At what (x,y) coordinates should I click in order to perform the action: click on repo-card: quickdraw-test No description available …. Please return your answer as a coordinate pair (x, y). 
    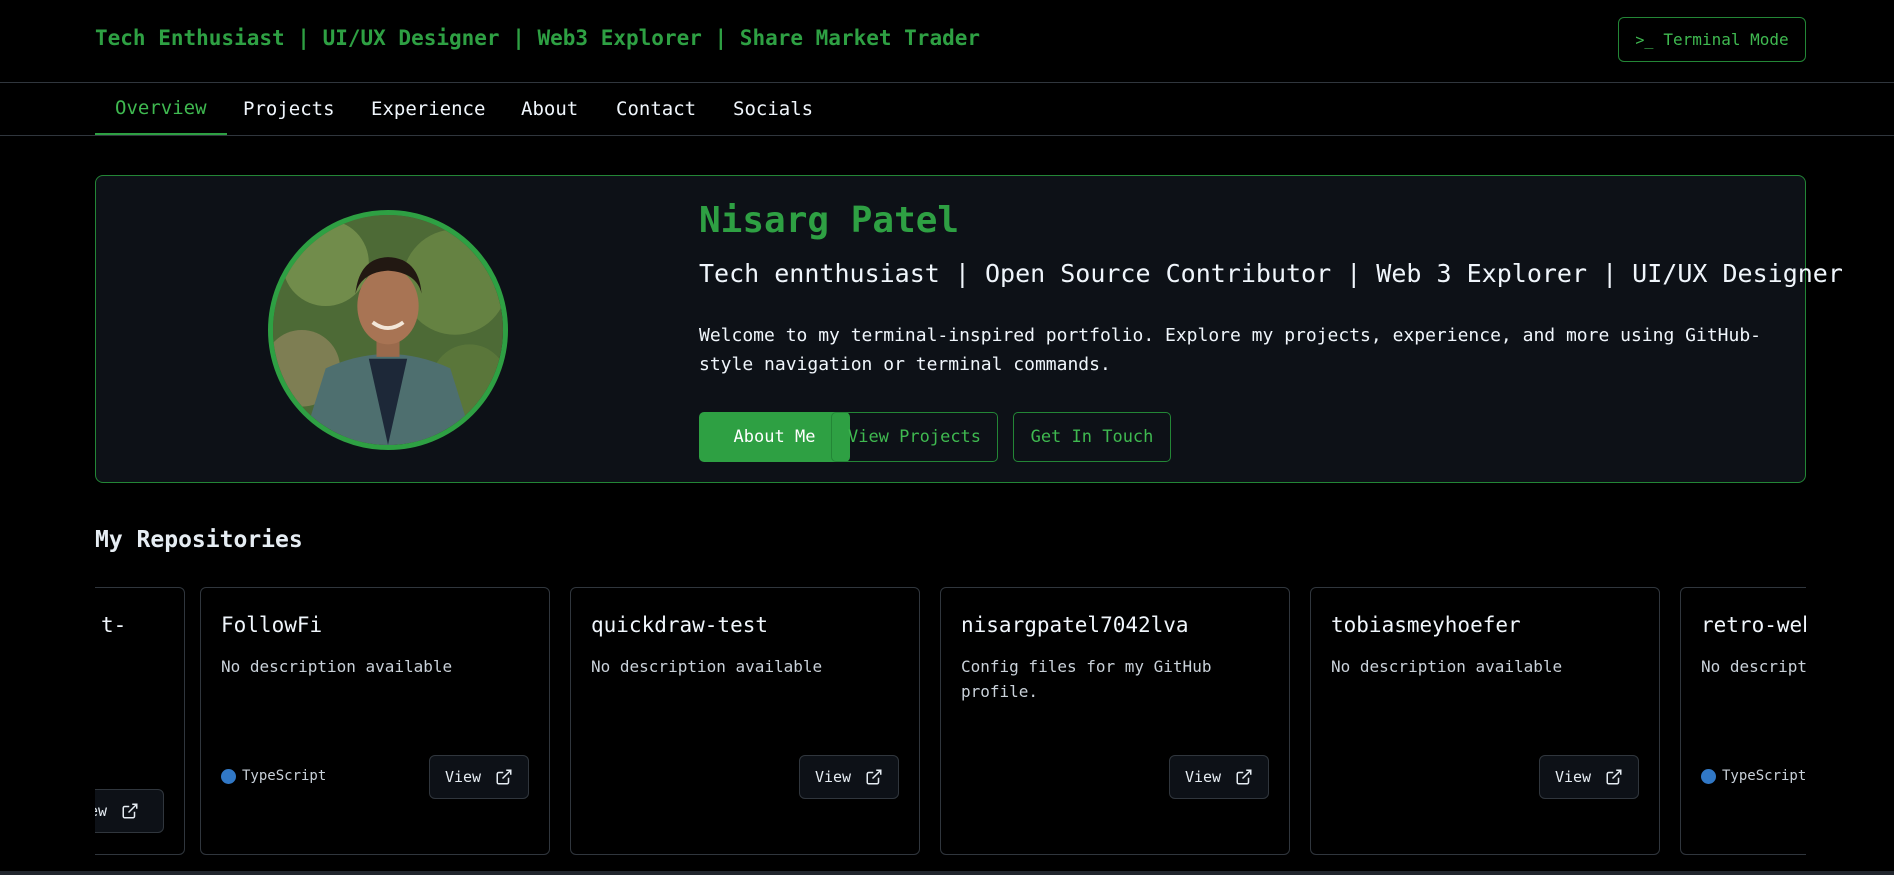
    Looking at the image, I should click on (745, 721).